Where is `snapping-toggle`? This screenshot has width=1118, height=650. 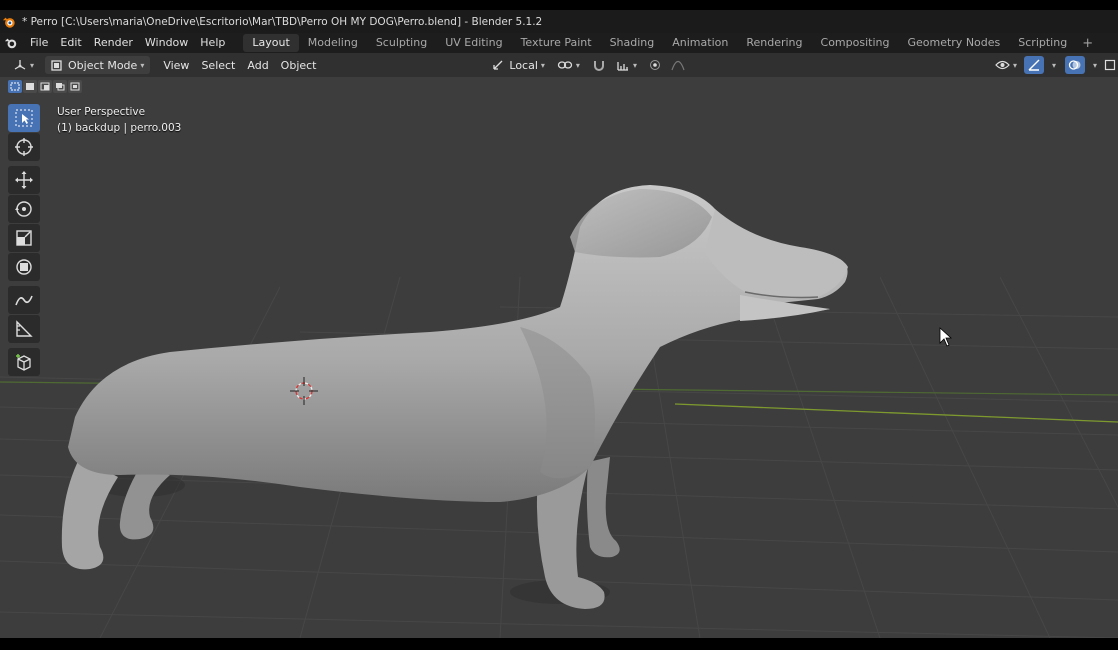
snapping-toggle is located at coordinates (599, 65).